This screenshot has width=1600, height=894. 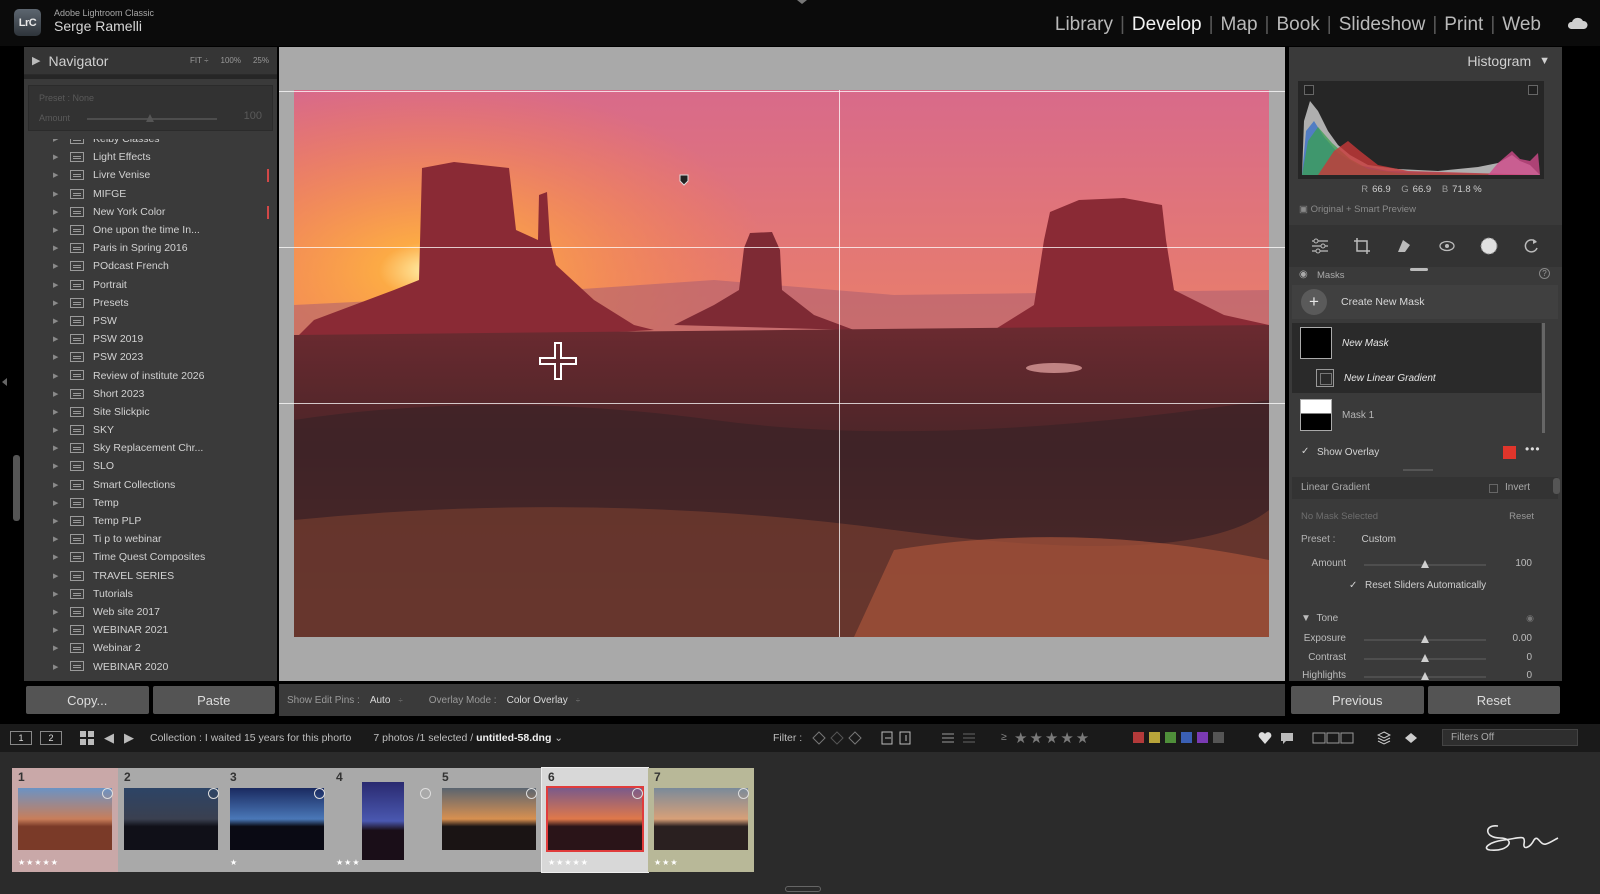 What do you see at coordinates (1523, 563) in the screenshot?
I see `slider-value: 100` at bounding box center [1523, 563].